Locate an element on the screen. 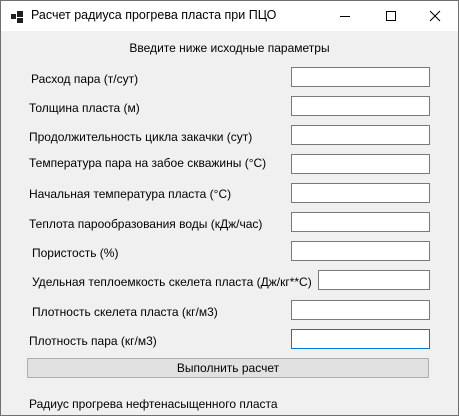 The image size is (459, 416). formation-thickness-input is located at coordinates (360, 106).